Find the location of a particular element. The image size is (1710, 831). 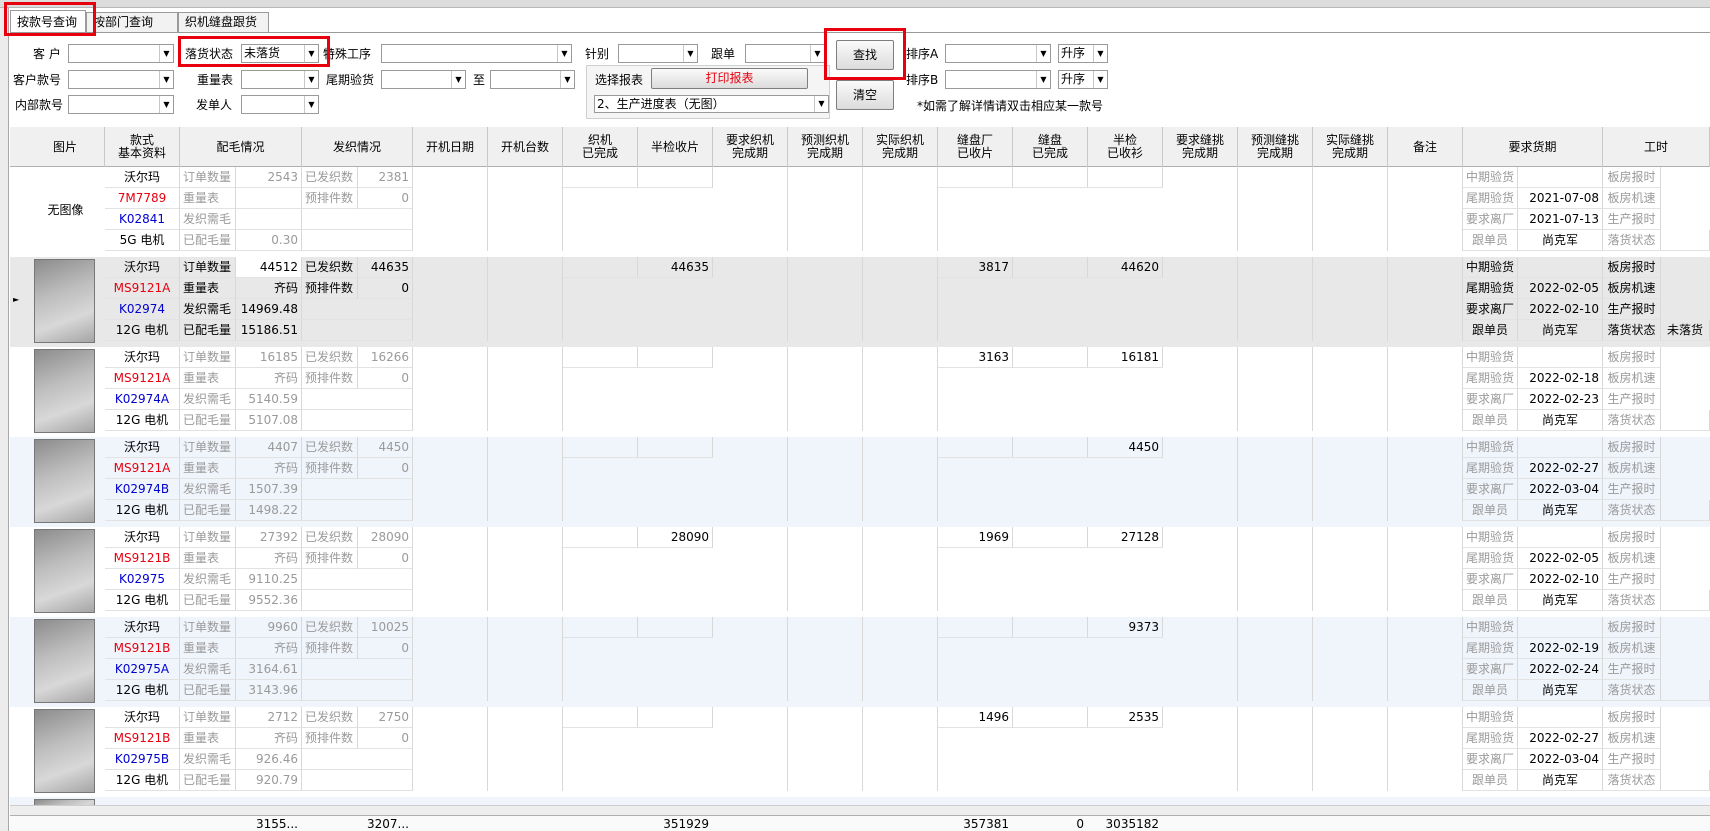

issuer-combo: ▼ is located at coordinates (280, 104).